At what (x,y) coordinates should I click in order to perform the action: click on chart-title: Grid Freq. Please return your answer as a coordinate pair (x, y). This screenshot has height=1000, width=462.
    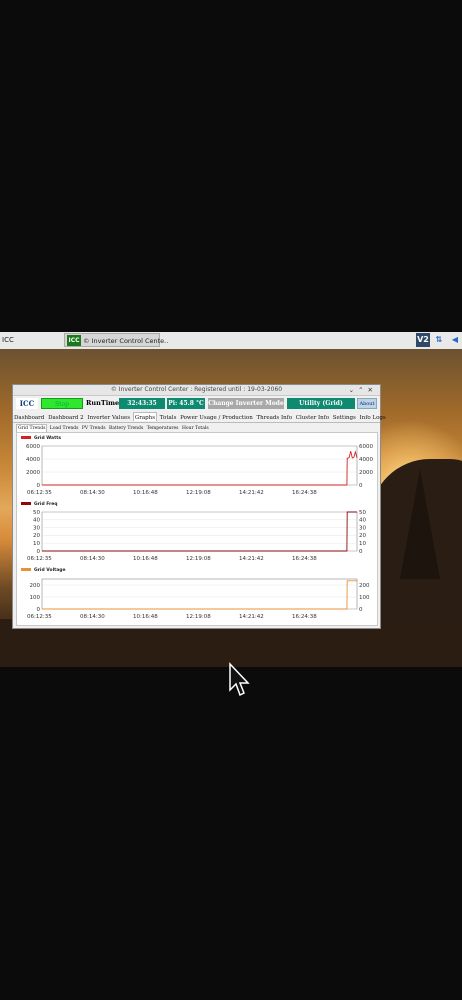
    Looking at the image, I should click on (46, 504).